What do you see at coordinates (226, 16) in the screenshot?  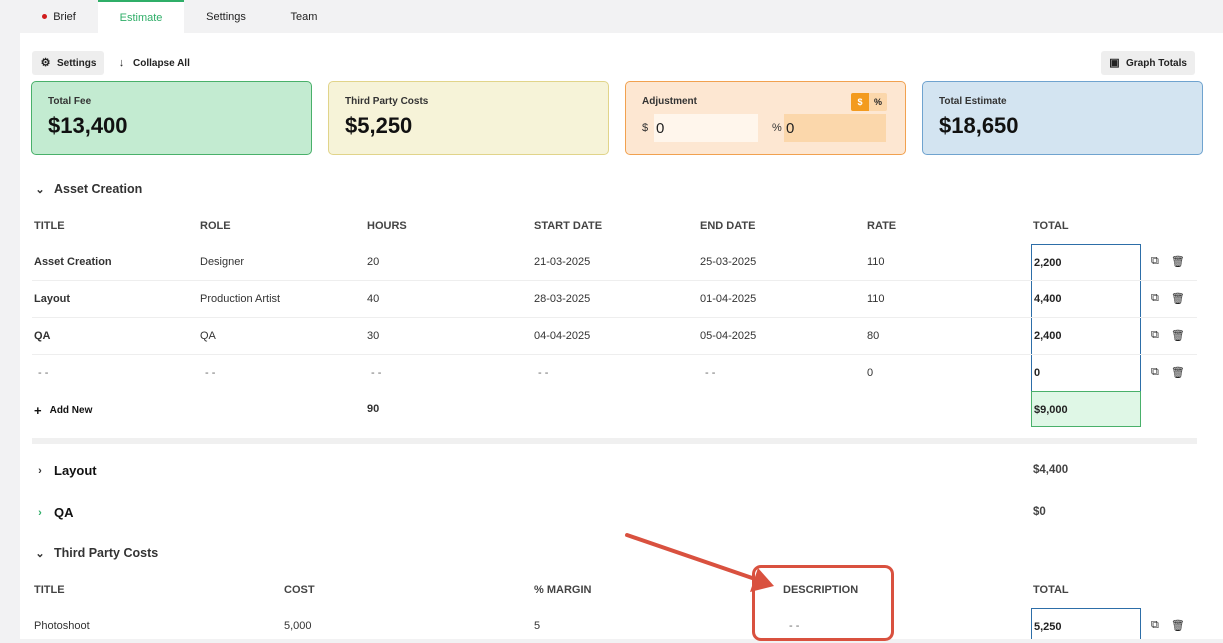 I see `tab-settings: Settings` at bounding box center [226, 16].